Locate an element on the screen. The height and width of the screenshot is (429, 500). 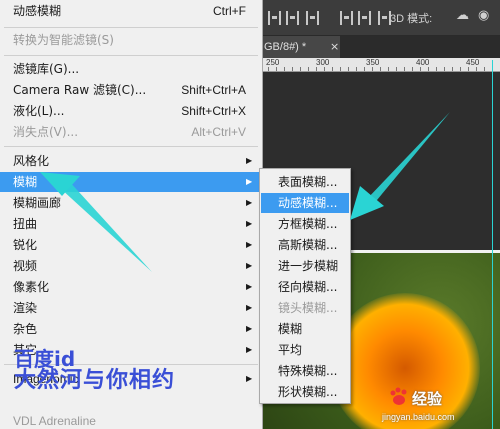
baidu-watermark: 百度id 大然河与你相约 is located at coordinates (94, 370).